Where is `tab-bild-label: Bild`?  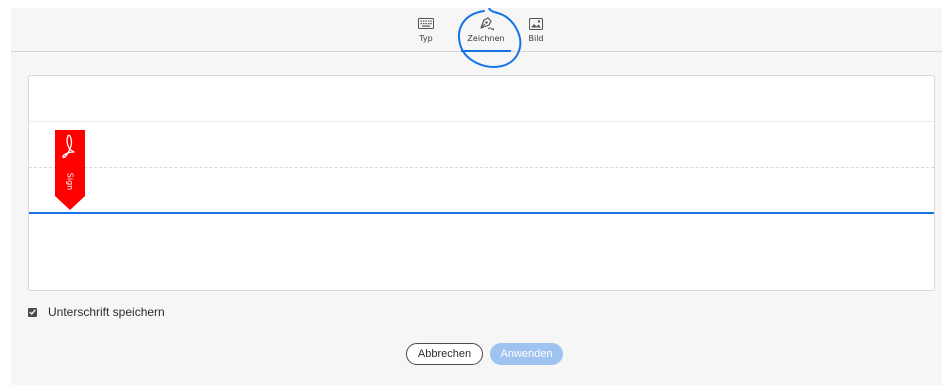 tab-bild-label: Bild is located at coordinates (536, 38).